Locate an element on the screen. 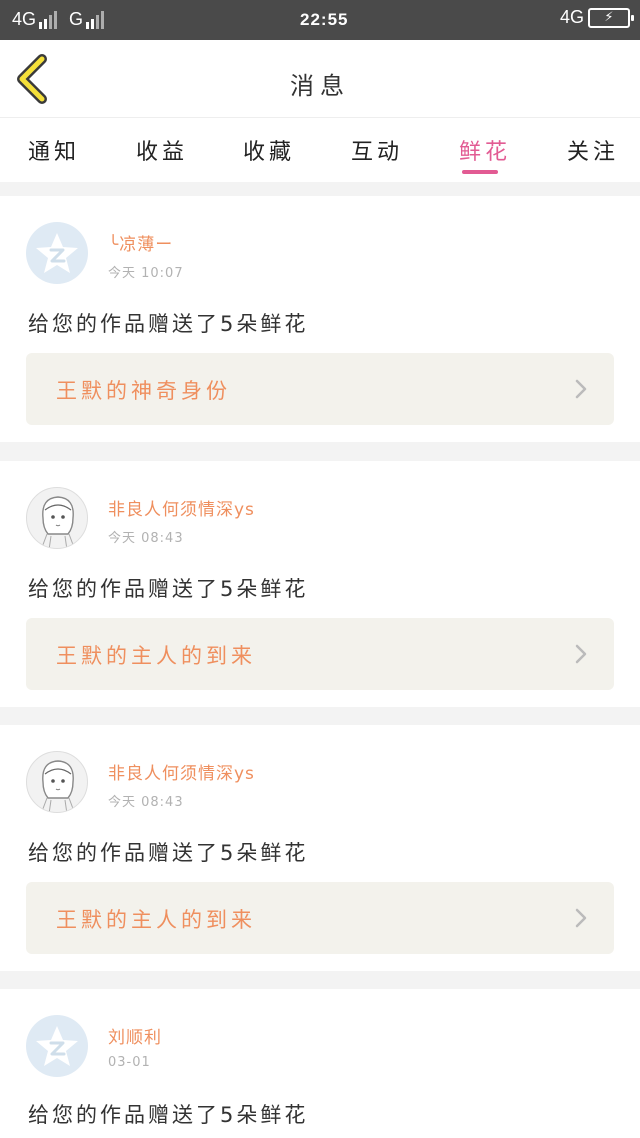 The height and width of the screenshot is (1138, 640). tab-flowers: 鲜花 is located at coordinates (485, 150).